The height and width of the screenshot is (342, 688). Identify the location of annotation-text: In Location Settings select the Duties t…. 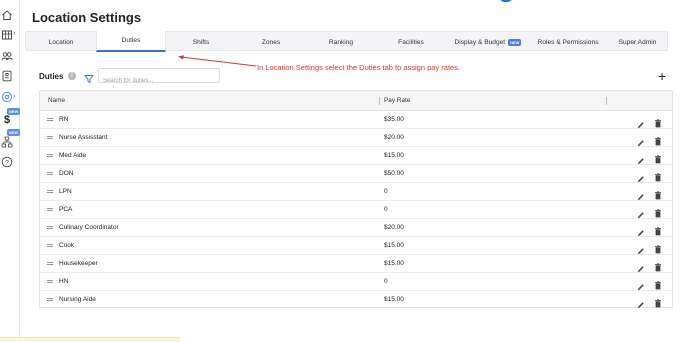
(359, 67).